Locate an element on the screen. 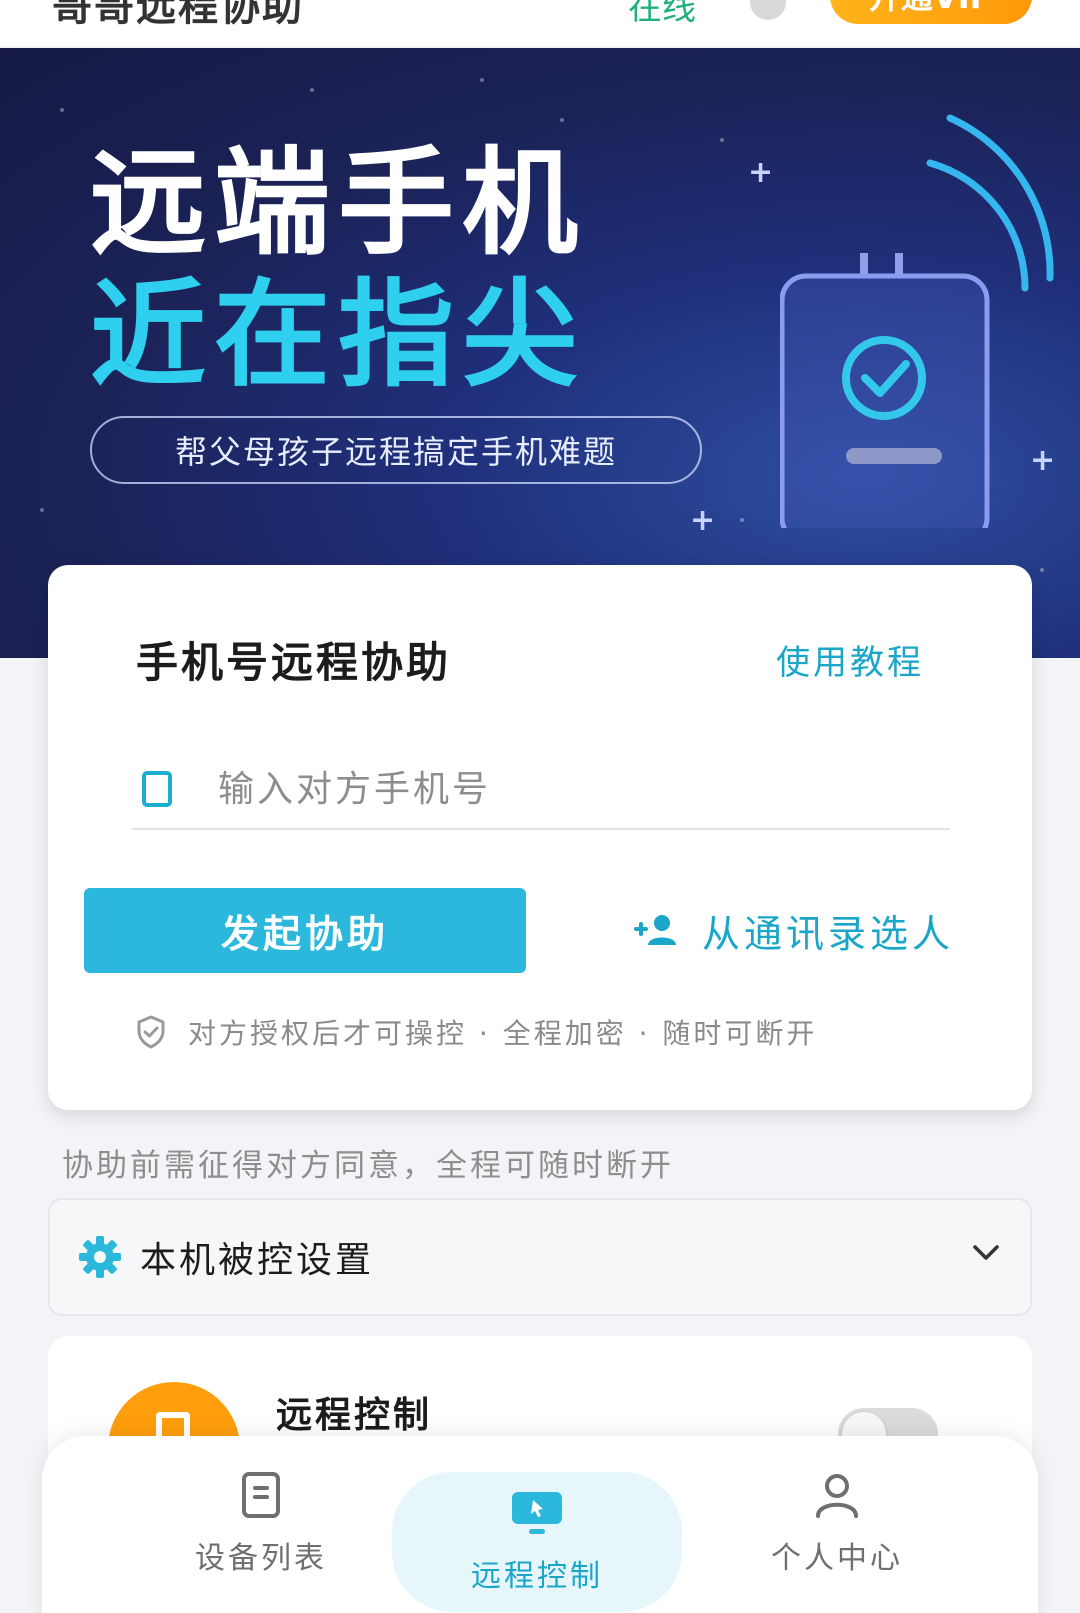 This screenshot has height=1613, width=1080. gear-icon is located at coordinates (100, 1257).